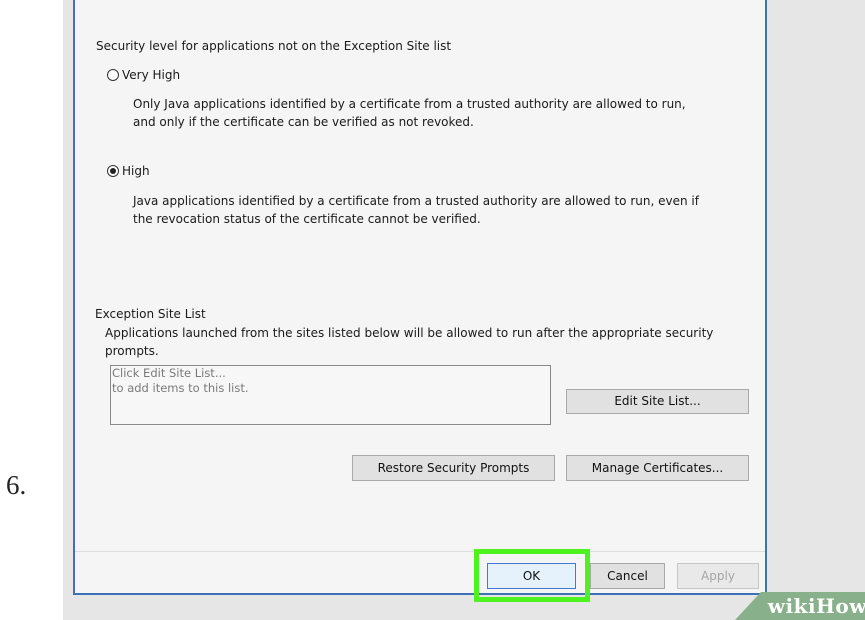 The height and width of the screenshot is (620, 865). I want to click on apply-button: Apply, so click(718, 576).